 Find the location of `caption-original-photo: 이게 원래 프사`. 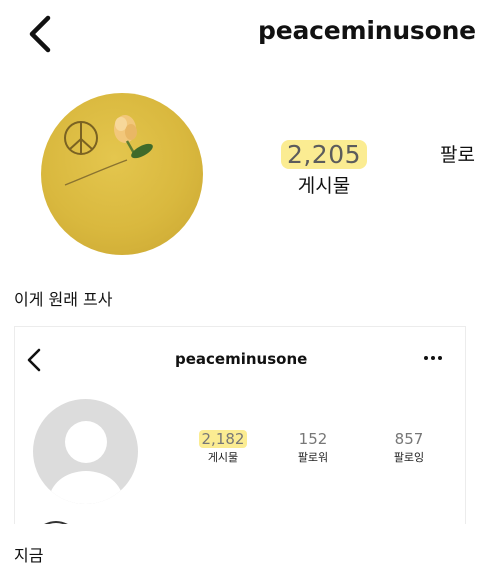

caption-original-photo: 이게 원래 프사 is located at coordinates (63, 299).